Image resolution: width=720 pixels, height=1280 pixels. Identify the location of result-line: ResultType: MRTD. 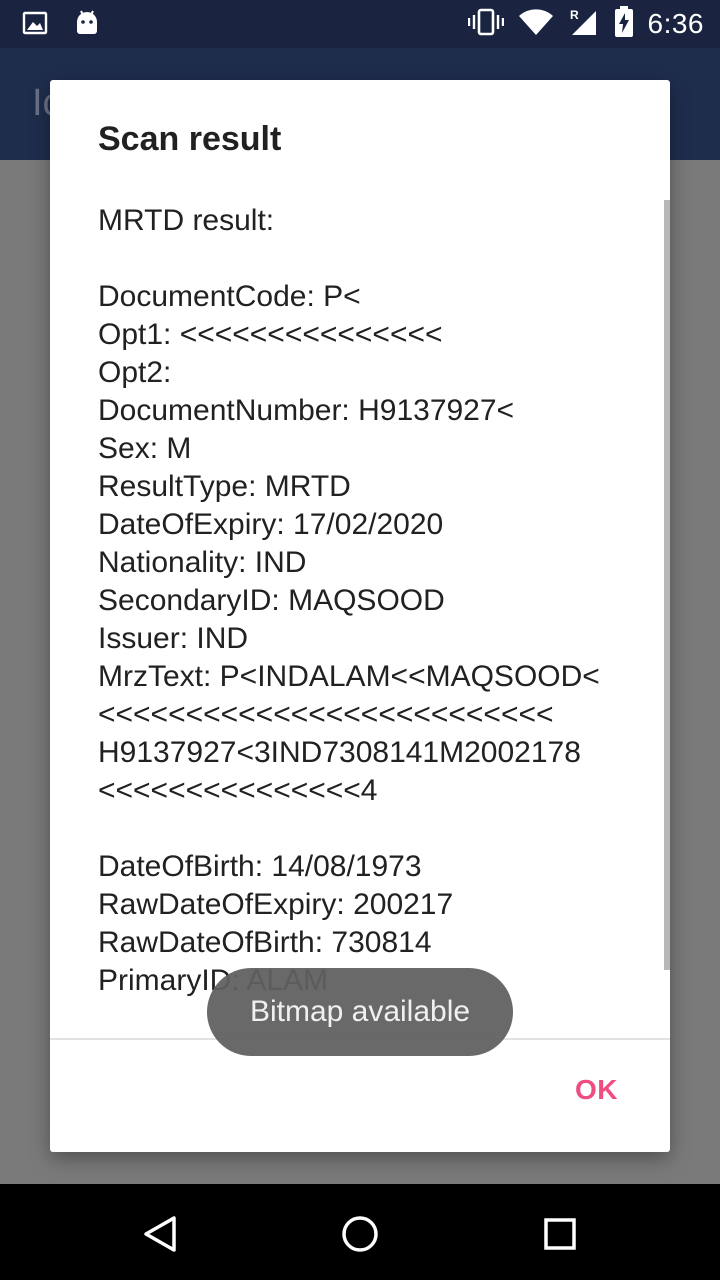
(224, 486).